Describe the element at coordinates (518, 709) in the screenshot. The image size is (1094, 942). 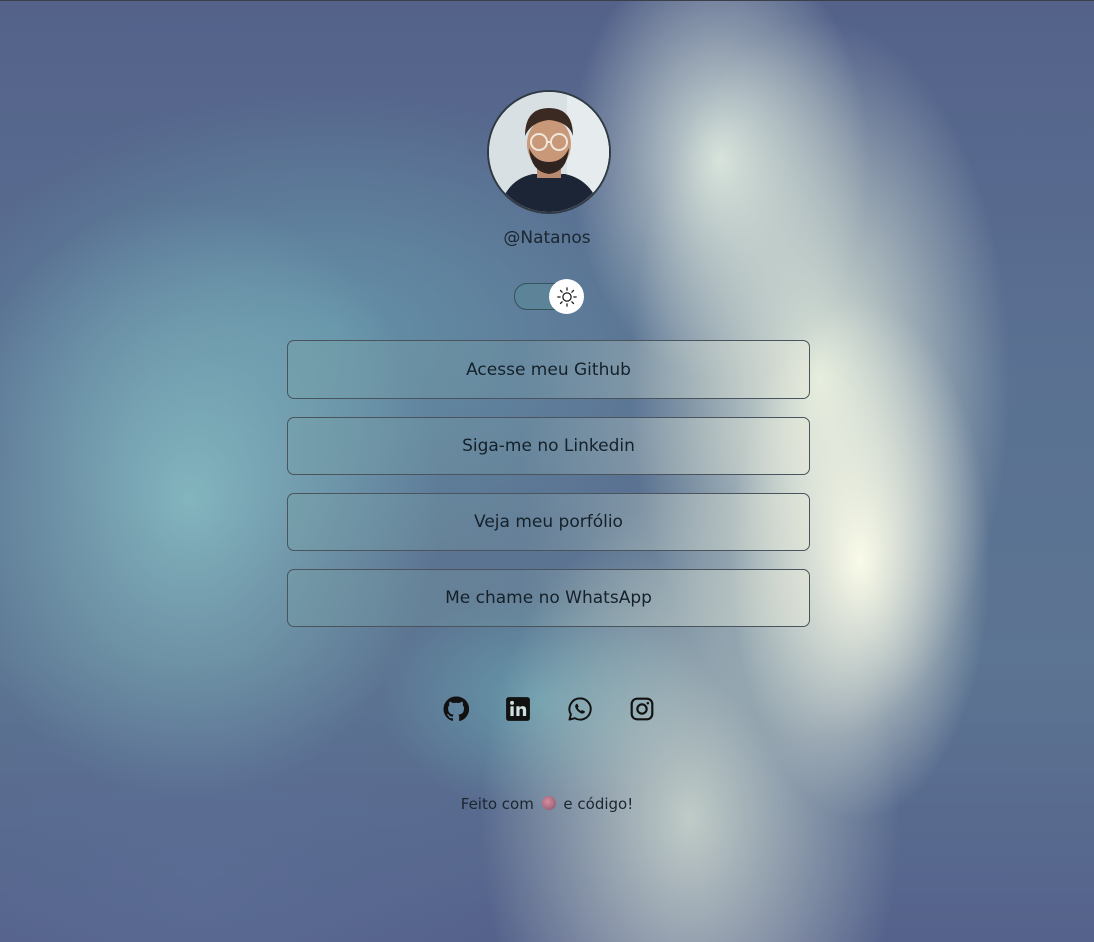
I see `linkedin-icon` at that location.